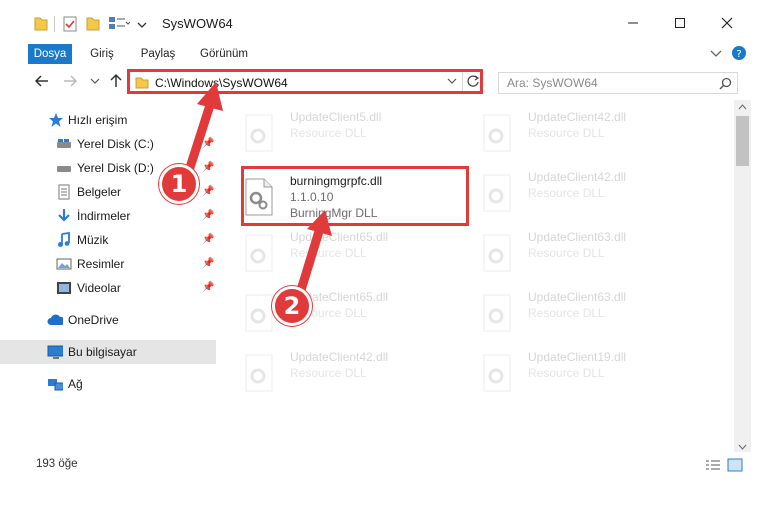 The height and width of the screenshot is (509, 769). I want to click on annotation-arrows, so click(256, 192).